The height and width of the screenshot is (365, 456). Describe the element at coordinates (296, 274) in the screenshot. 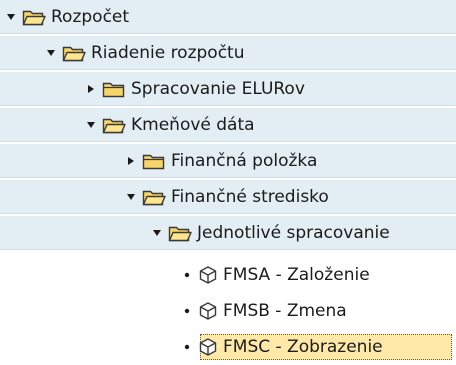

I see `tree-node-label: FMSA - Založenie` at that location.